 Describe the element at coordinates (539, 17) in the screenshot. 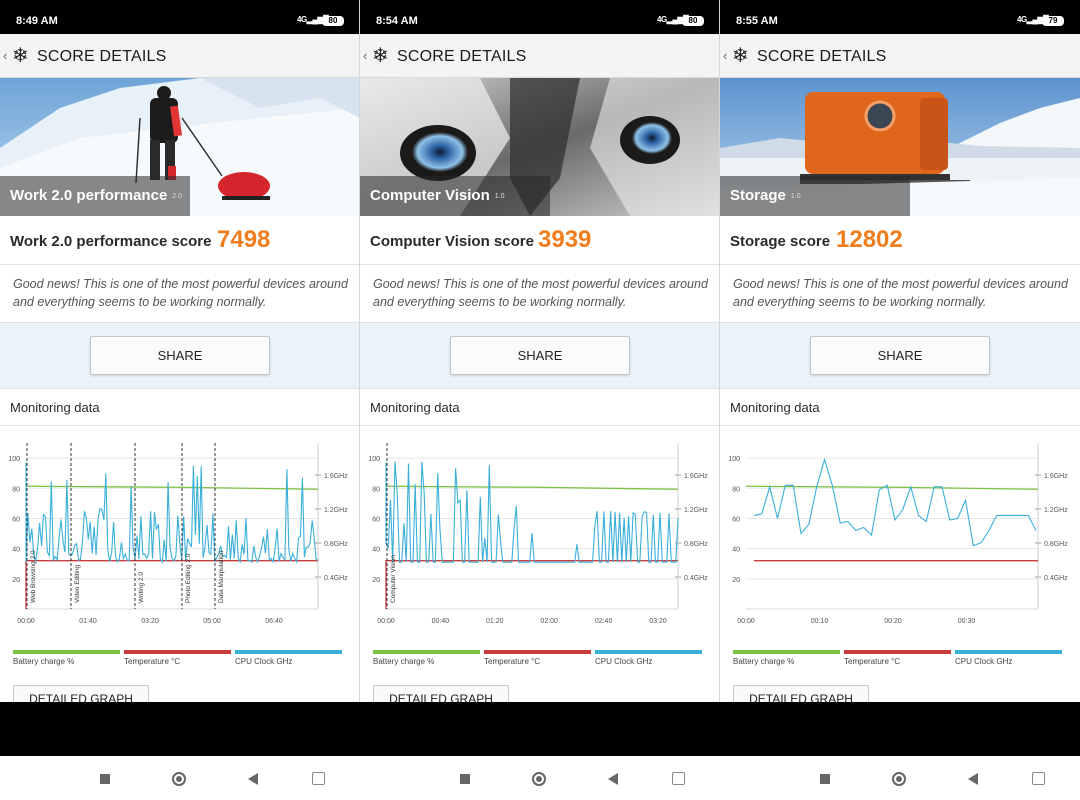

I see `status-bar: 8:54 AM 4G▂▄▆█ 80` at that location.